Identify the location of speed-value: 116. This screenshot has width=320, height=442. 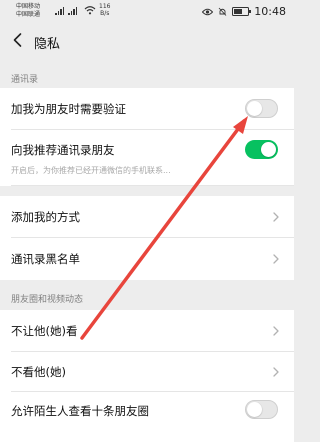
(105, 6).